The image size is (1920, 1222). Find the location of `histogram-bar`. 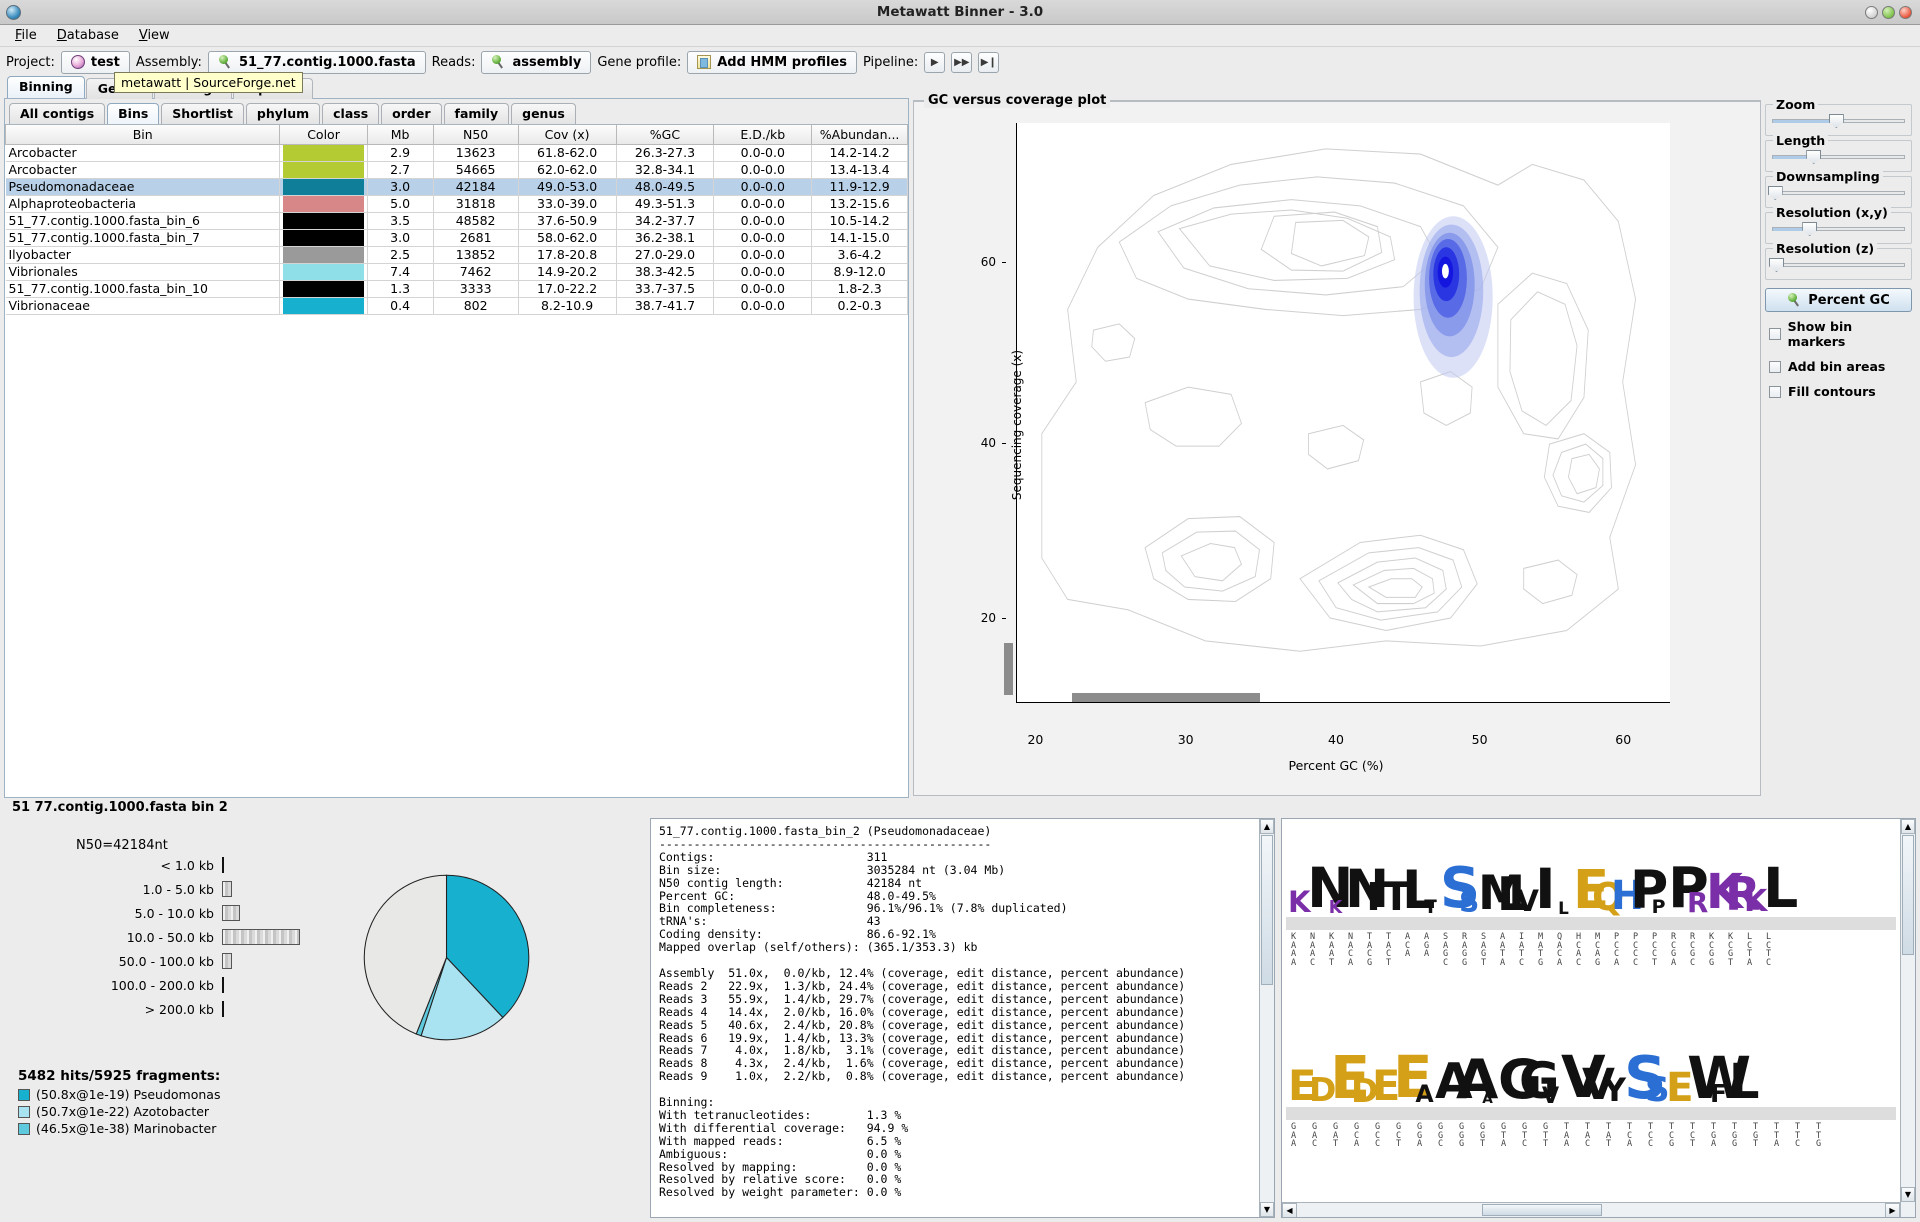

histogram-bar is located at coordinates (223, 985).